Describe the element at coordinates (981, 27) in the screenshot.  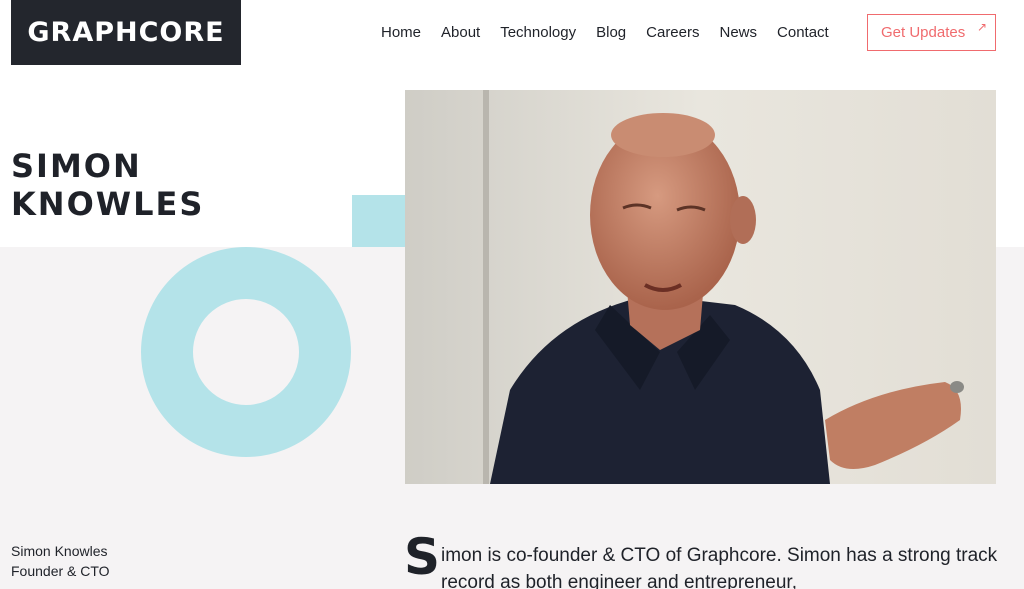
I see `external-arrow-icon: ↗` at that location.